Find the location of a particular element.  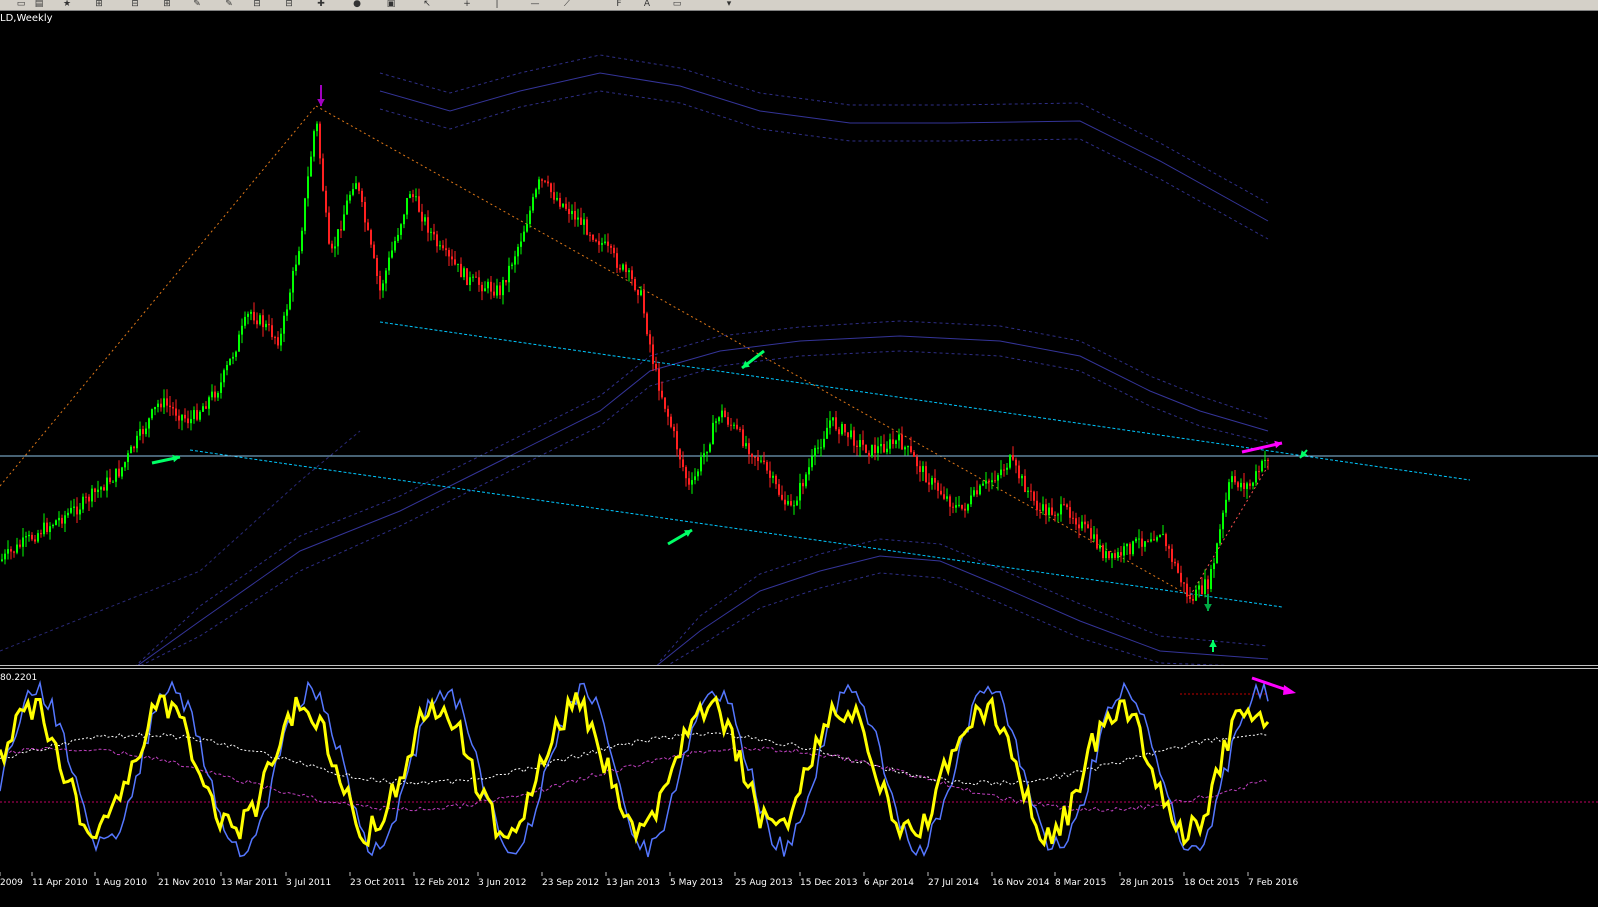

toolbar: ▭ ▤ ★ ⊞ ⊟ ⊞ ✎ ✎ ⊟ ⊟ ✚ ● ▣ ↖ + | — ⟋ F A ▭ ▾ is located at coordinates (799, 5).